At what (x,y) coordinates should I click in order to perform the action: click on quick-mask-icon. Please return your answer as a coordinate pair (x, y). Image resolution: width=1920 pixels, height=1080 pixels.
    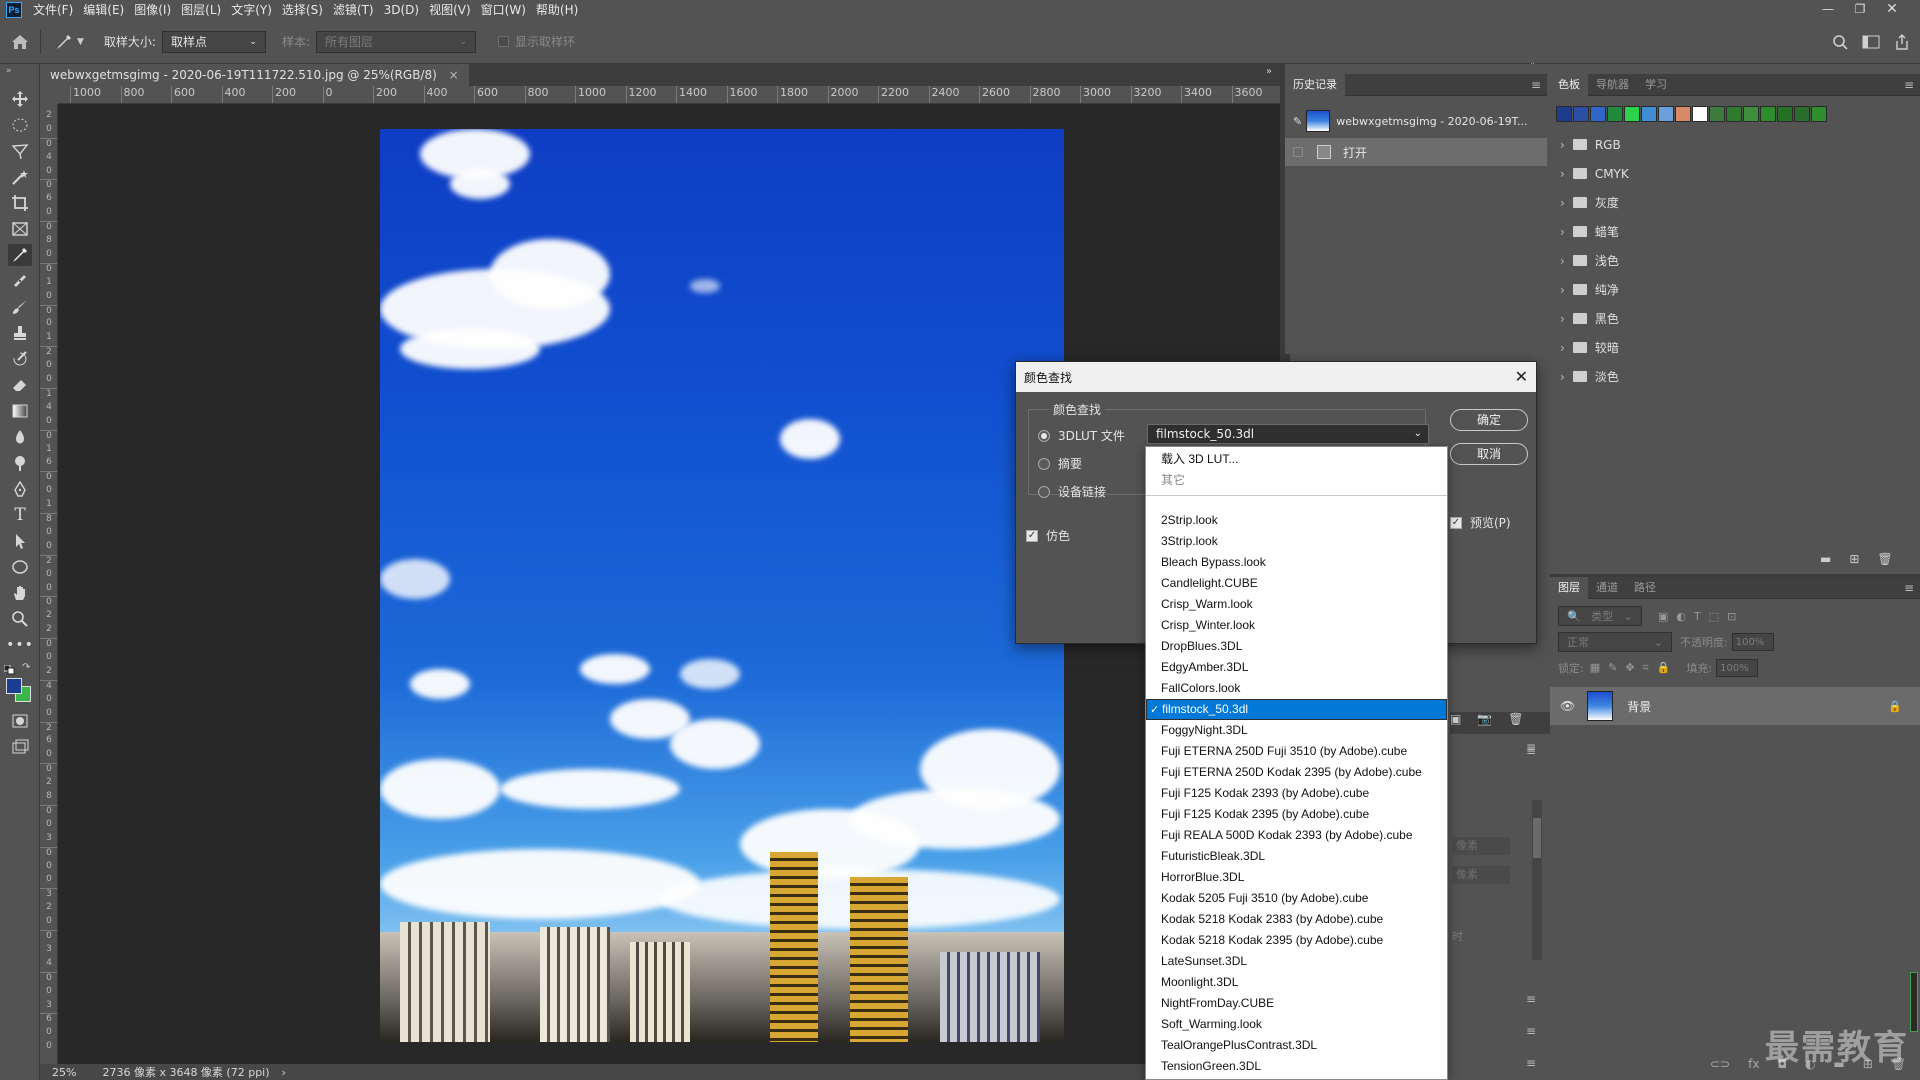
    Looking at the image, I should click on (20, 721).